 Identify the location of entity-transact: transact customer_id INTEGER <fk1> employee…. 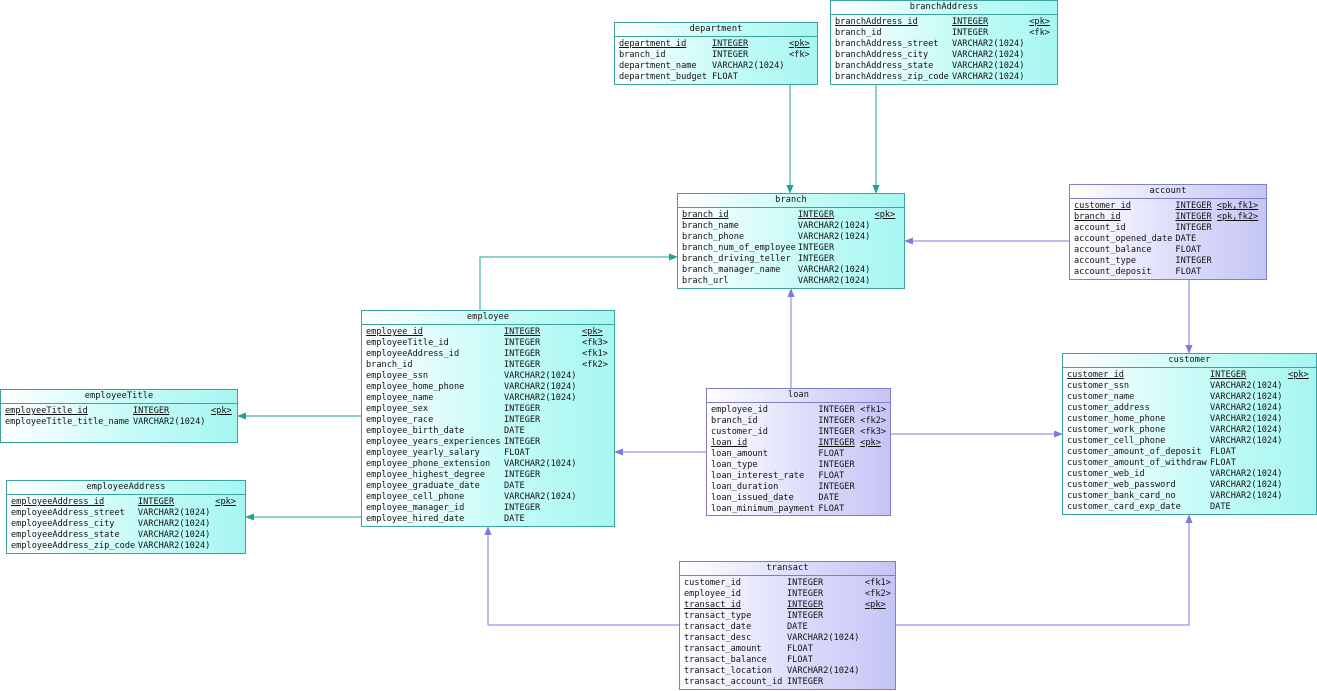
(787, 625).